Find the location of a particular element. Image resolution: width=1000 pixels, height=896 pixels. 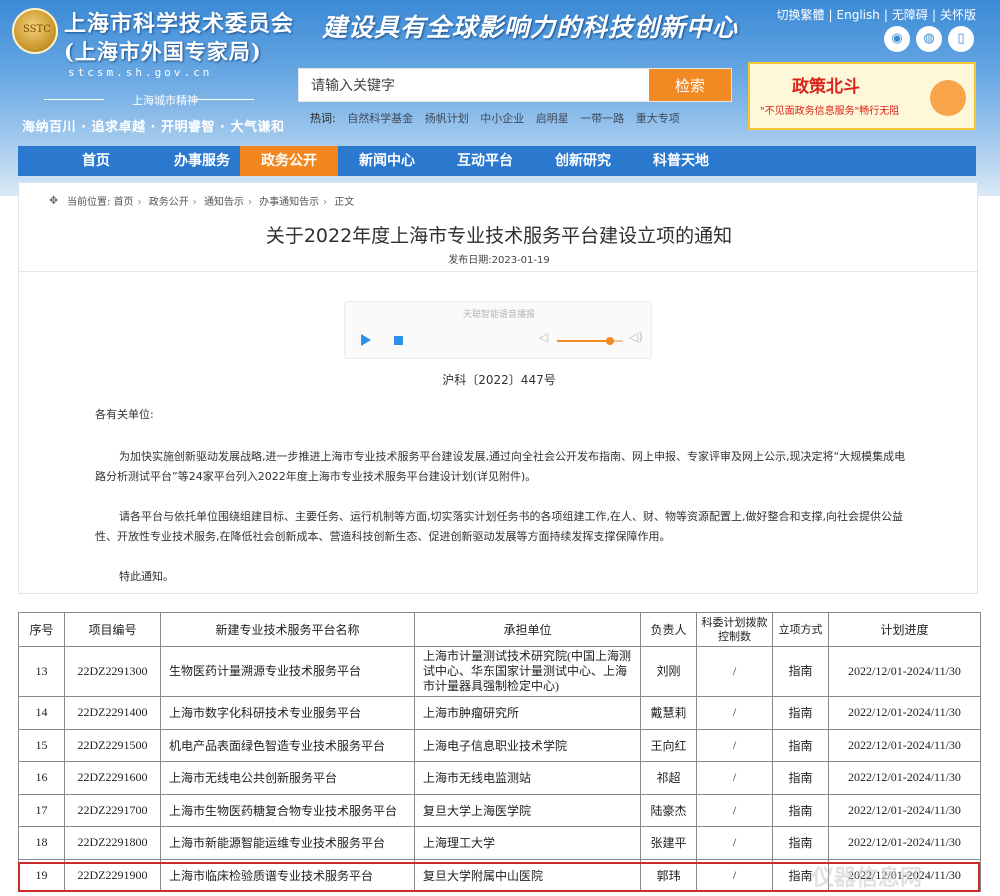

publish-date: 发布日期:2023-01-19 is located at coordinates (499, 260).